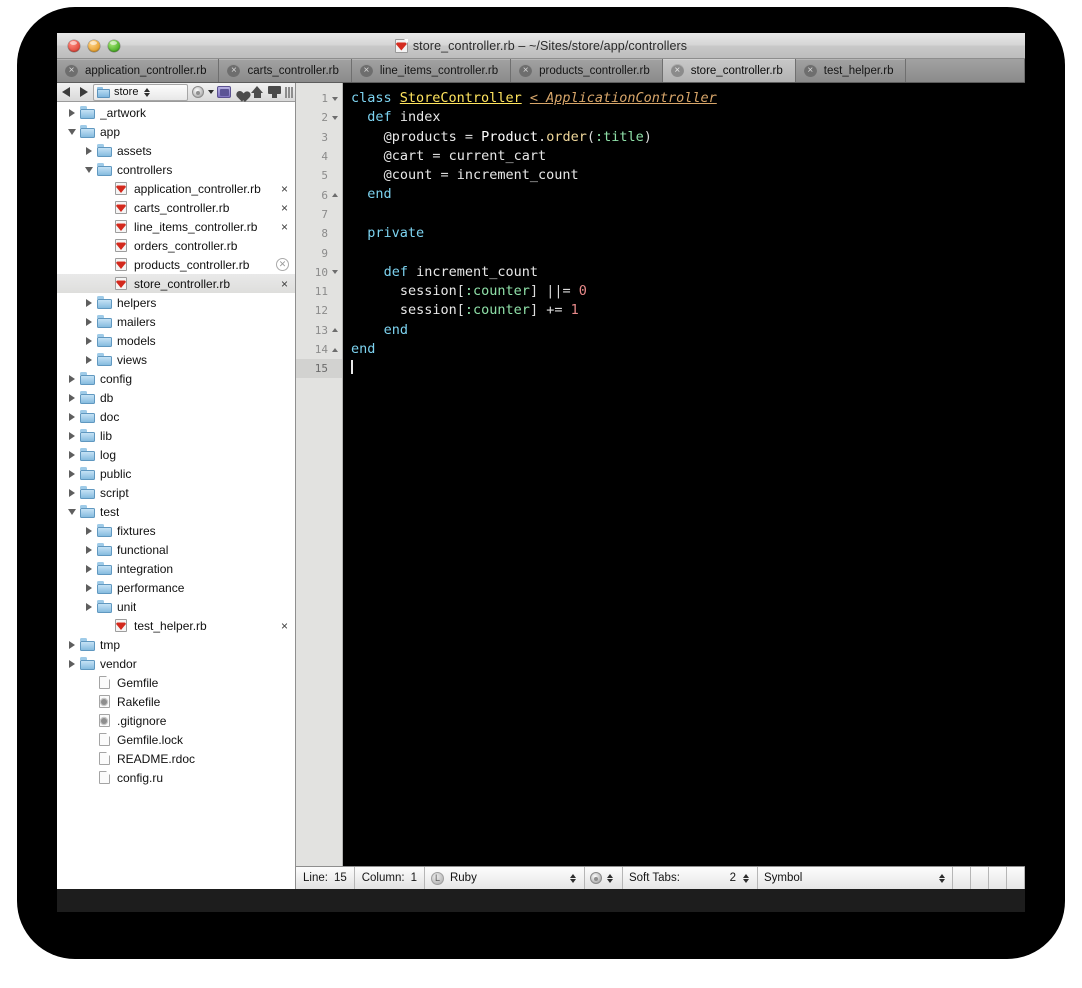 The height and width of the screenshot is (988, 1082). Describe the element at coordinates (282, 264) in the screenshot. I see `close-icon: ✕` at that location.